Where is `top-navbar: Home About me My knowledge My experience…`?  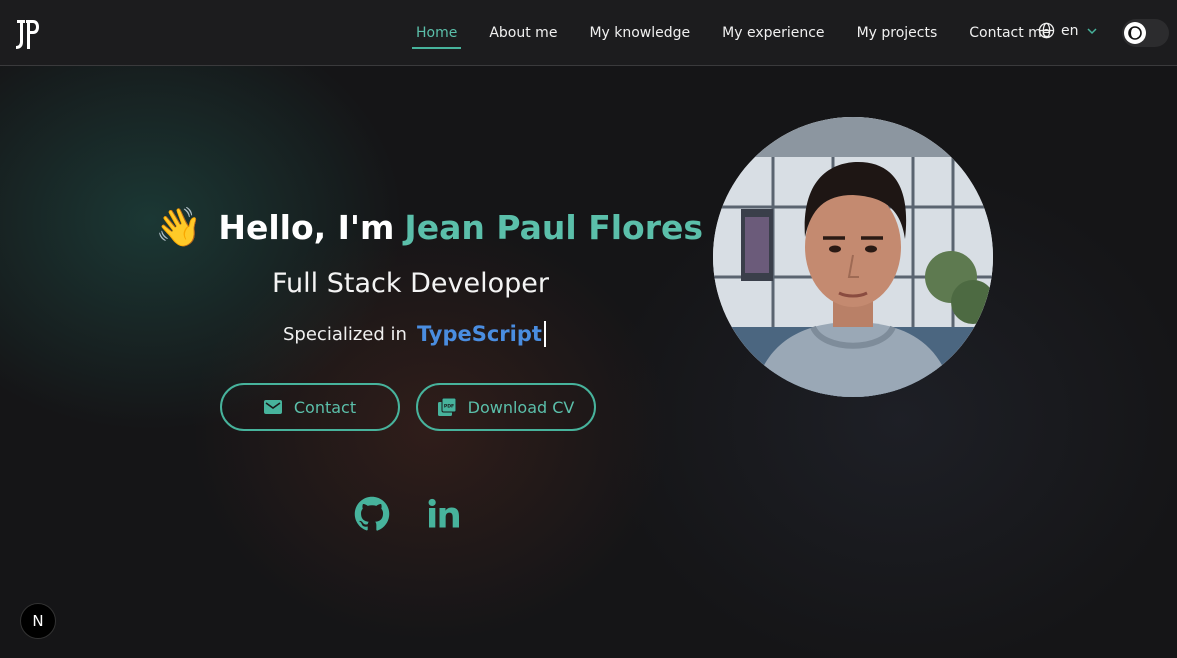
top-navbar: Home About me My knowledge My experience… is located at coordinates (588, 33).